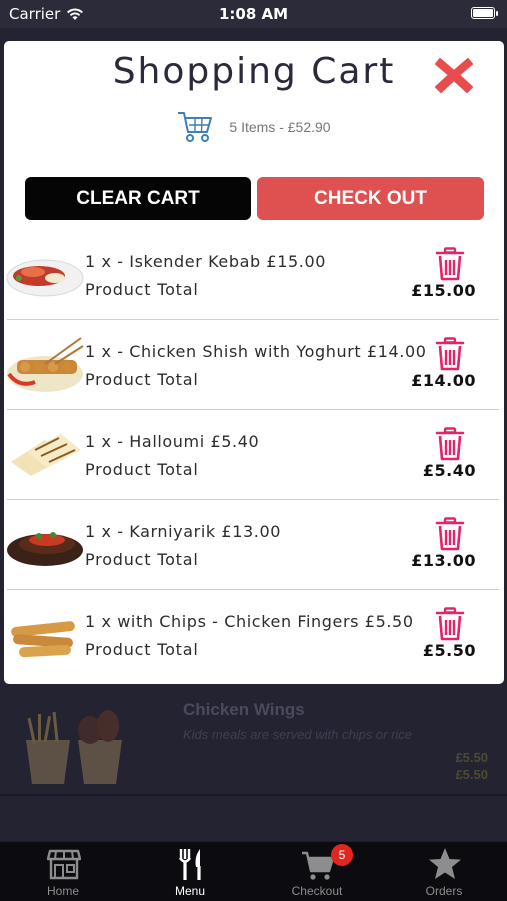  What do you see at coordinates (254, 71) in the screenshot?
I see `modal-title: Shopping Cart` at bounding box center [254, 71].